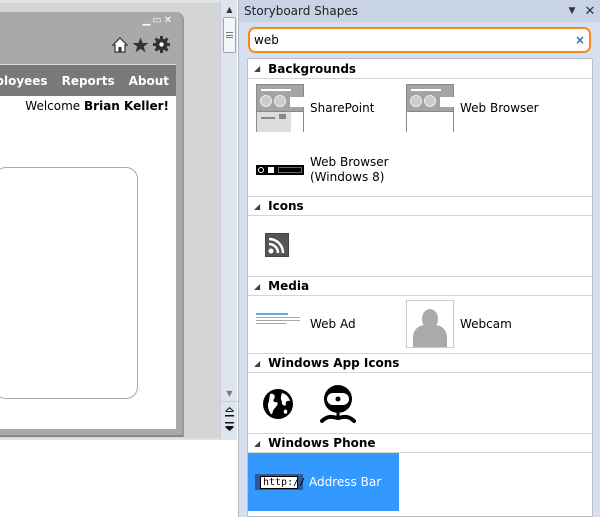 Image resolution: width=600 pixels, height=517 pixels. What do you see at coordinates (590, 11) in the screenshot?
I see `panel-close-icon: ✕` at bounding box center [590, 11].